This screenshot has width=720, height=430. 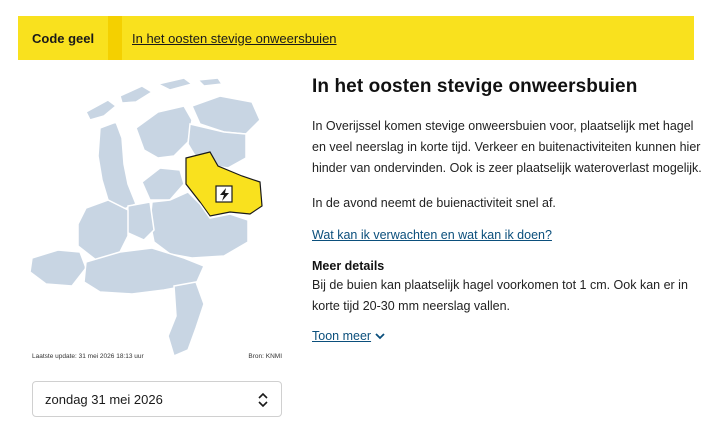 I want to click on banner-divider, so click(x=115, y=38).